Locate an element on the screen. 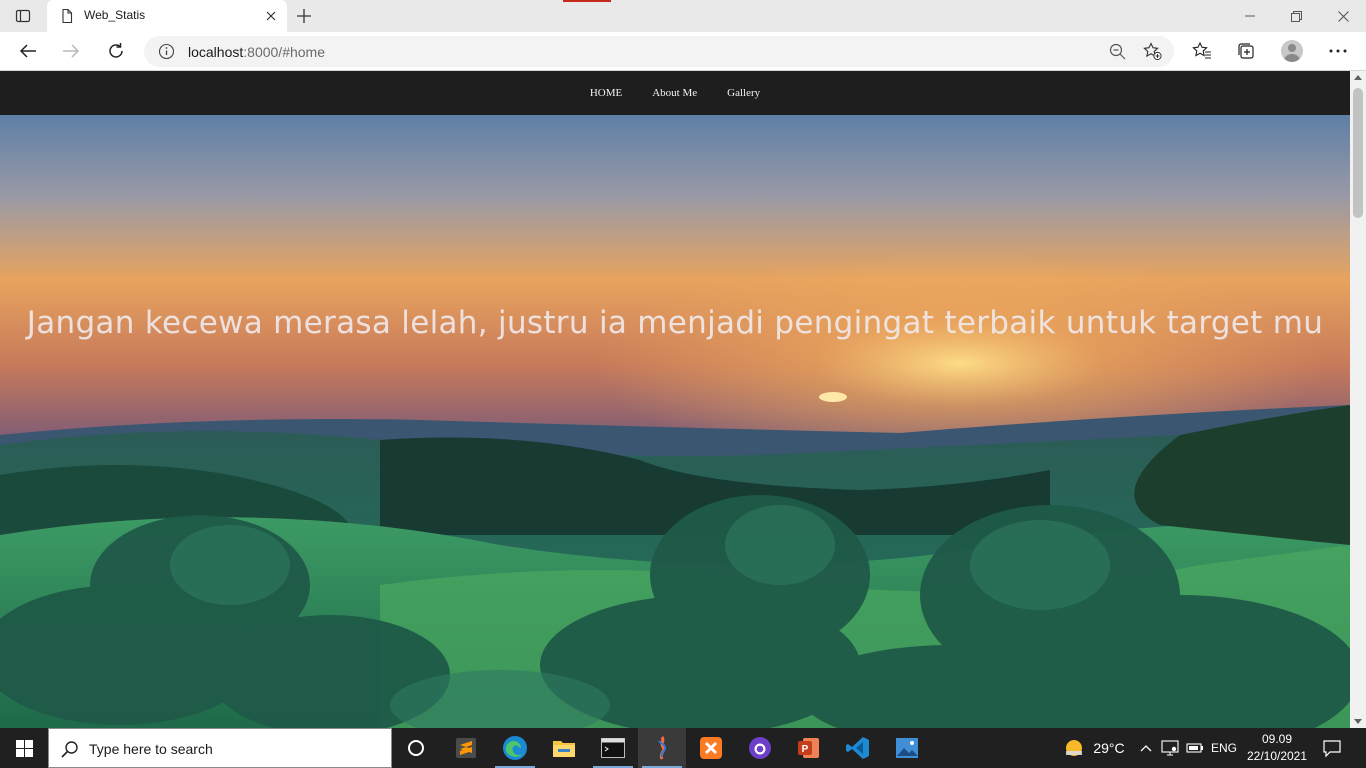  nav-link-gallery: Gallery is located at coordinates (743, 93).